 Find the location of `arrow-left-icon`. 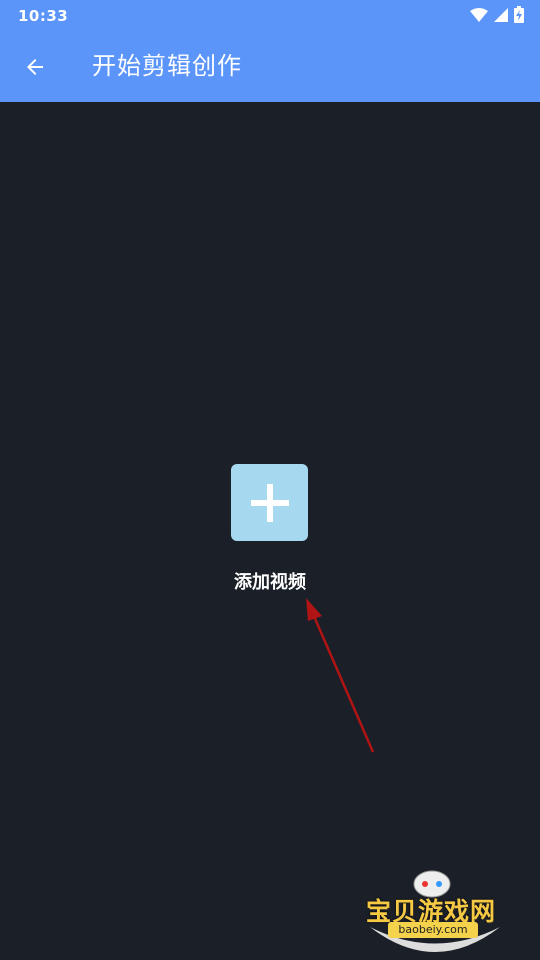

arrow-left-icon is located at coordinates (35, 67).